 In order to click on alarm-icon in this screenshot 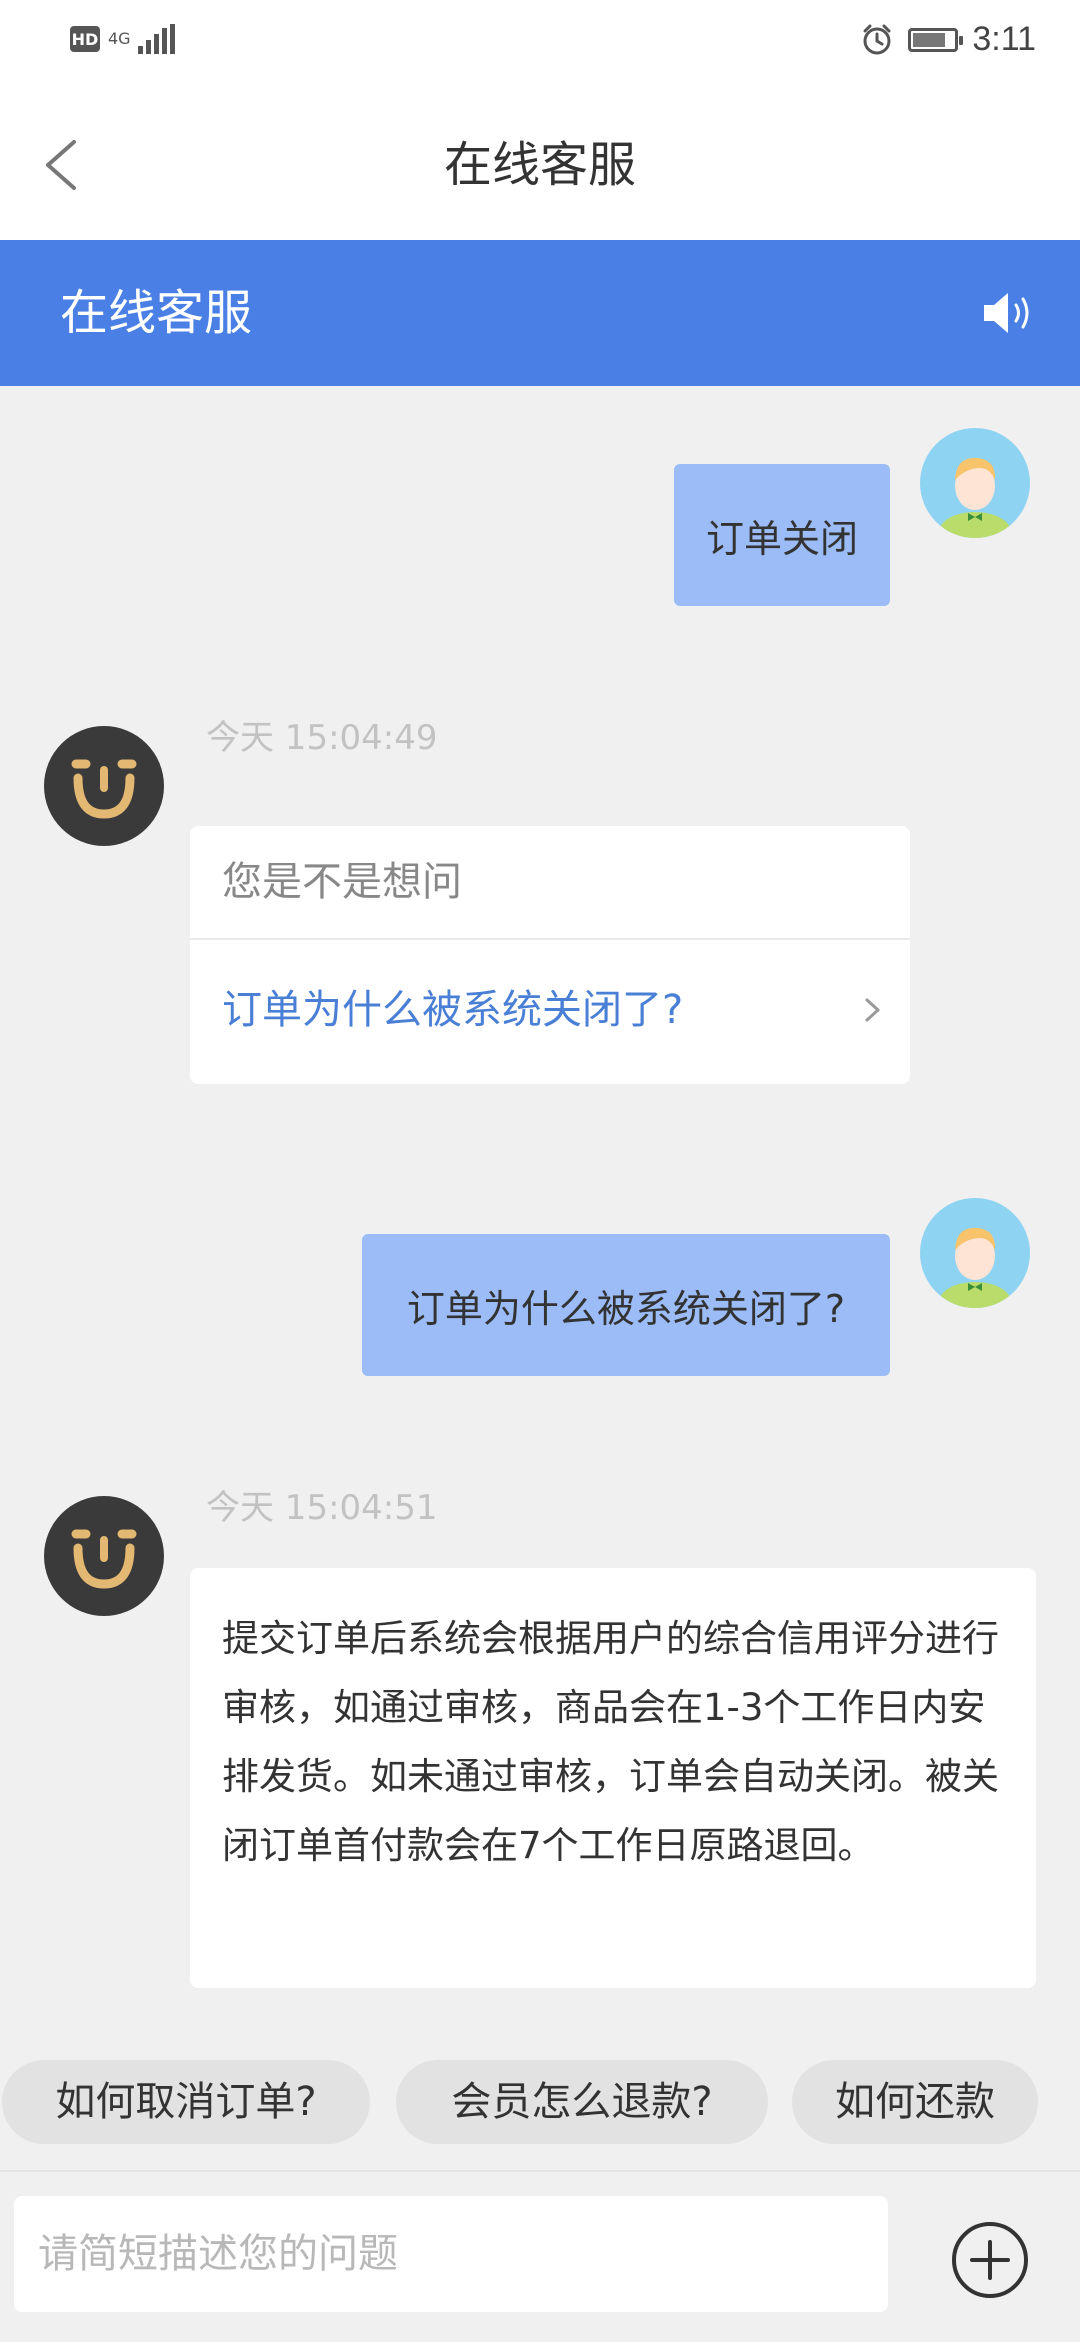, I will do `click(877, 39)`.